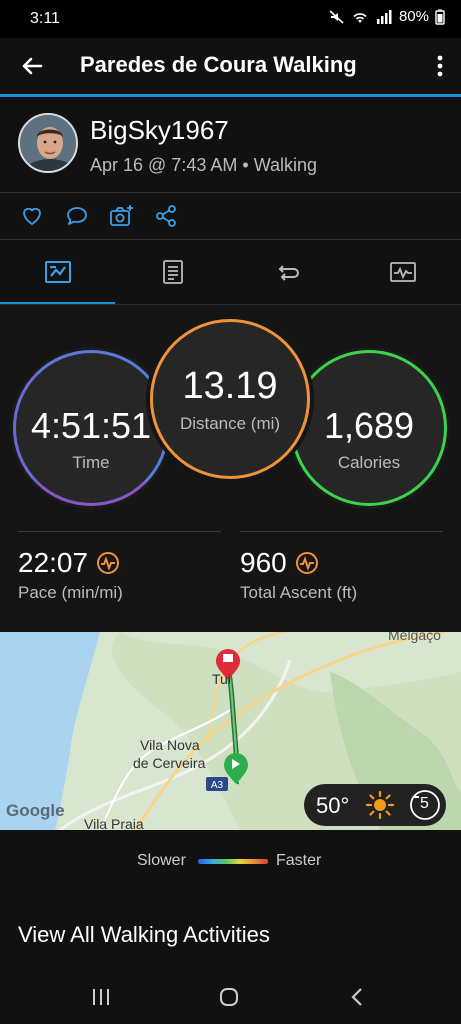  Describe the element at coordinates (32, 216) in the screenshot. I see `heart-icon` at that location.